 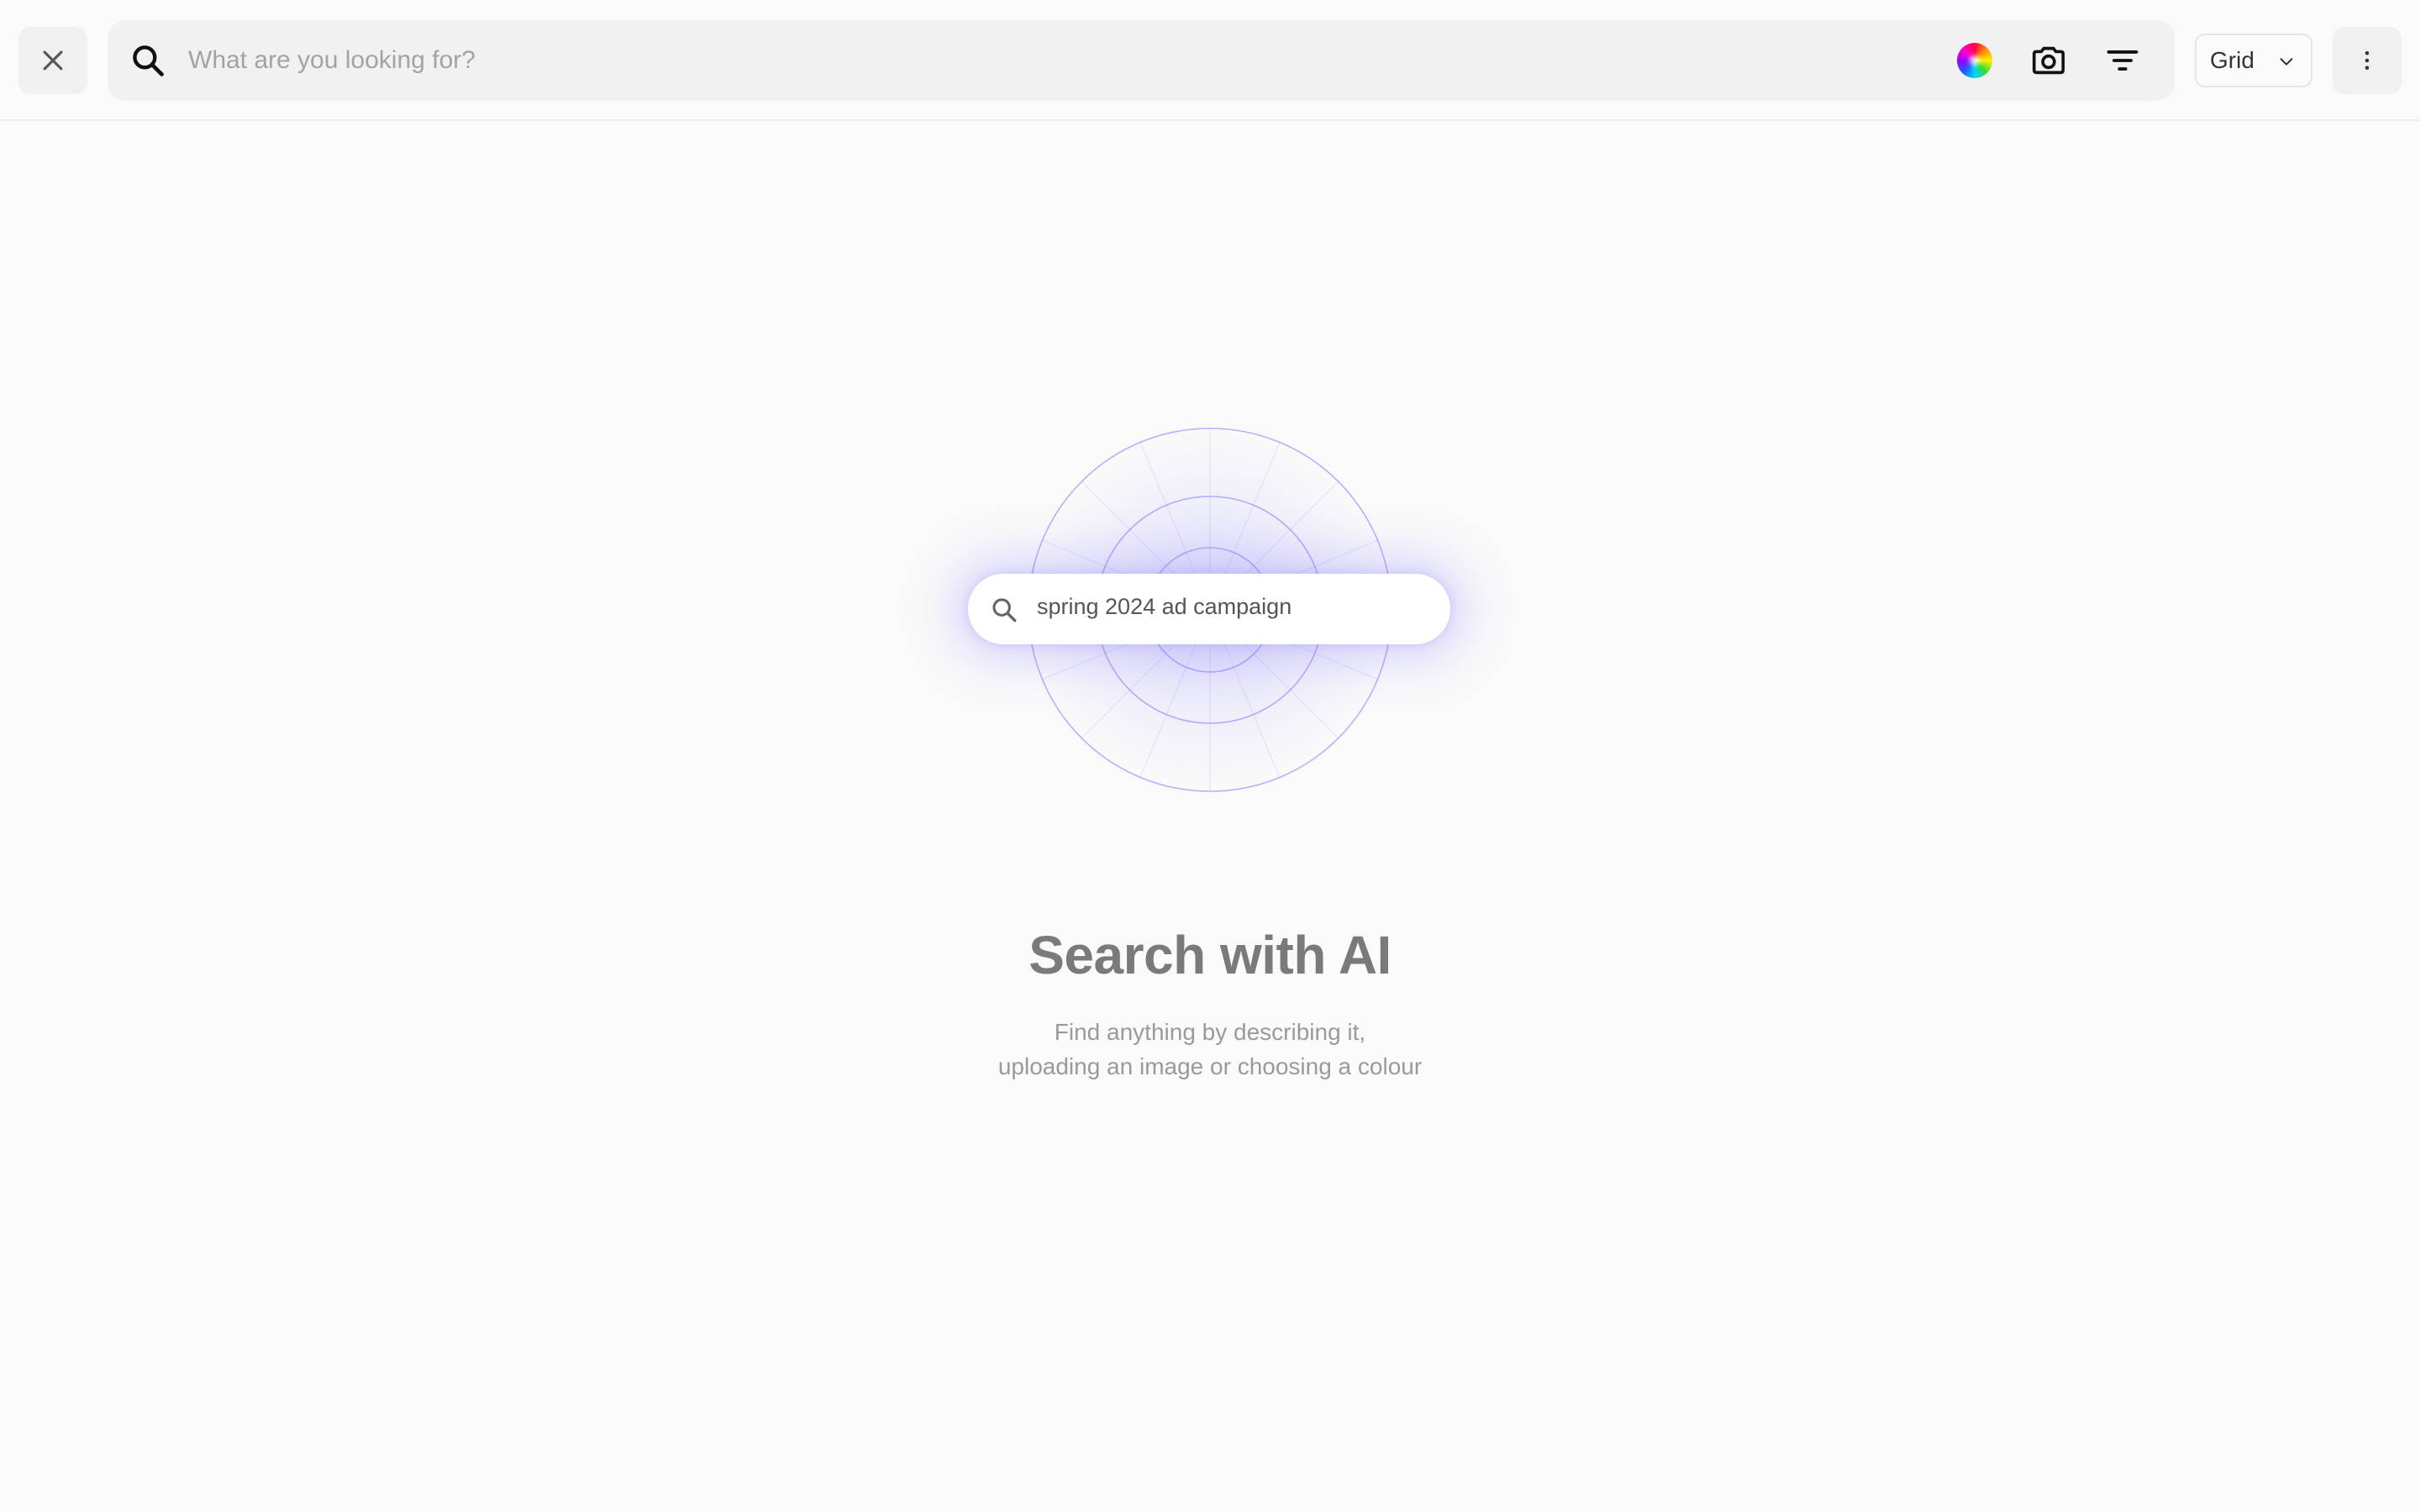 I want to click on view-mode-label: Grid, so click(x=2232, y=60).